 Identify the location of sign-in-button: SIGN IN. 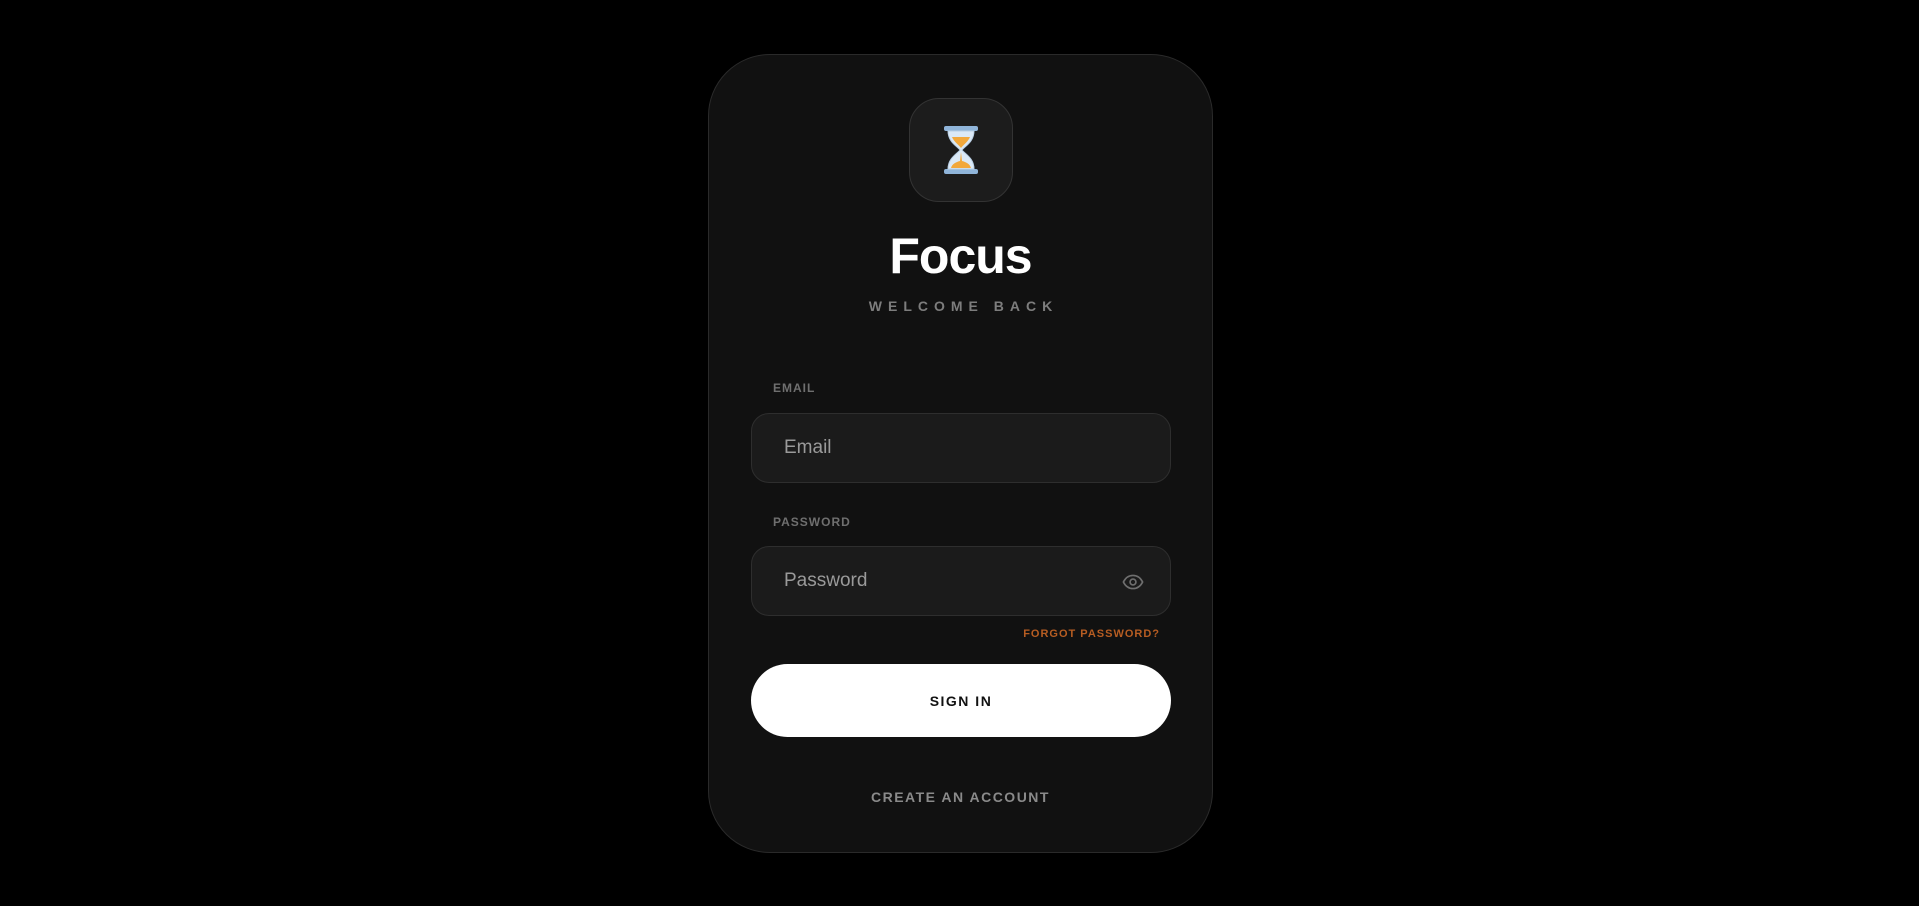
(961, 700).